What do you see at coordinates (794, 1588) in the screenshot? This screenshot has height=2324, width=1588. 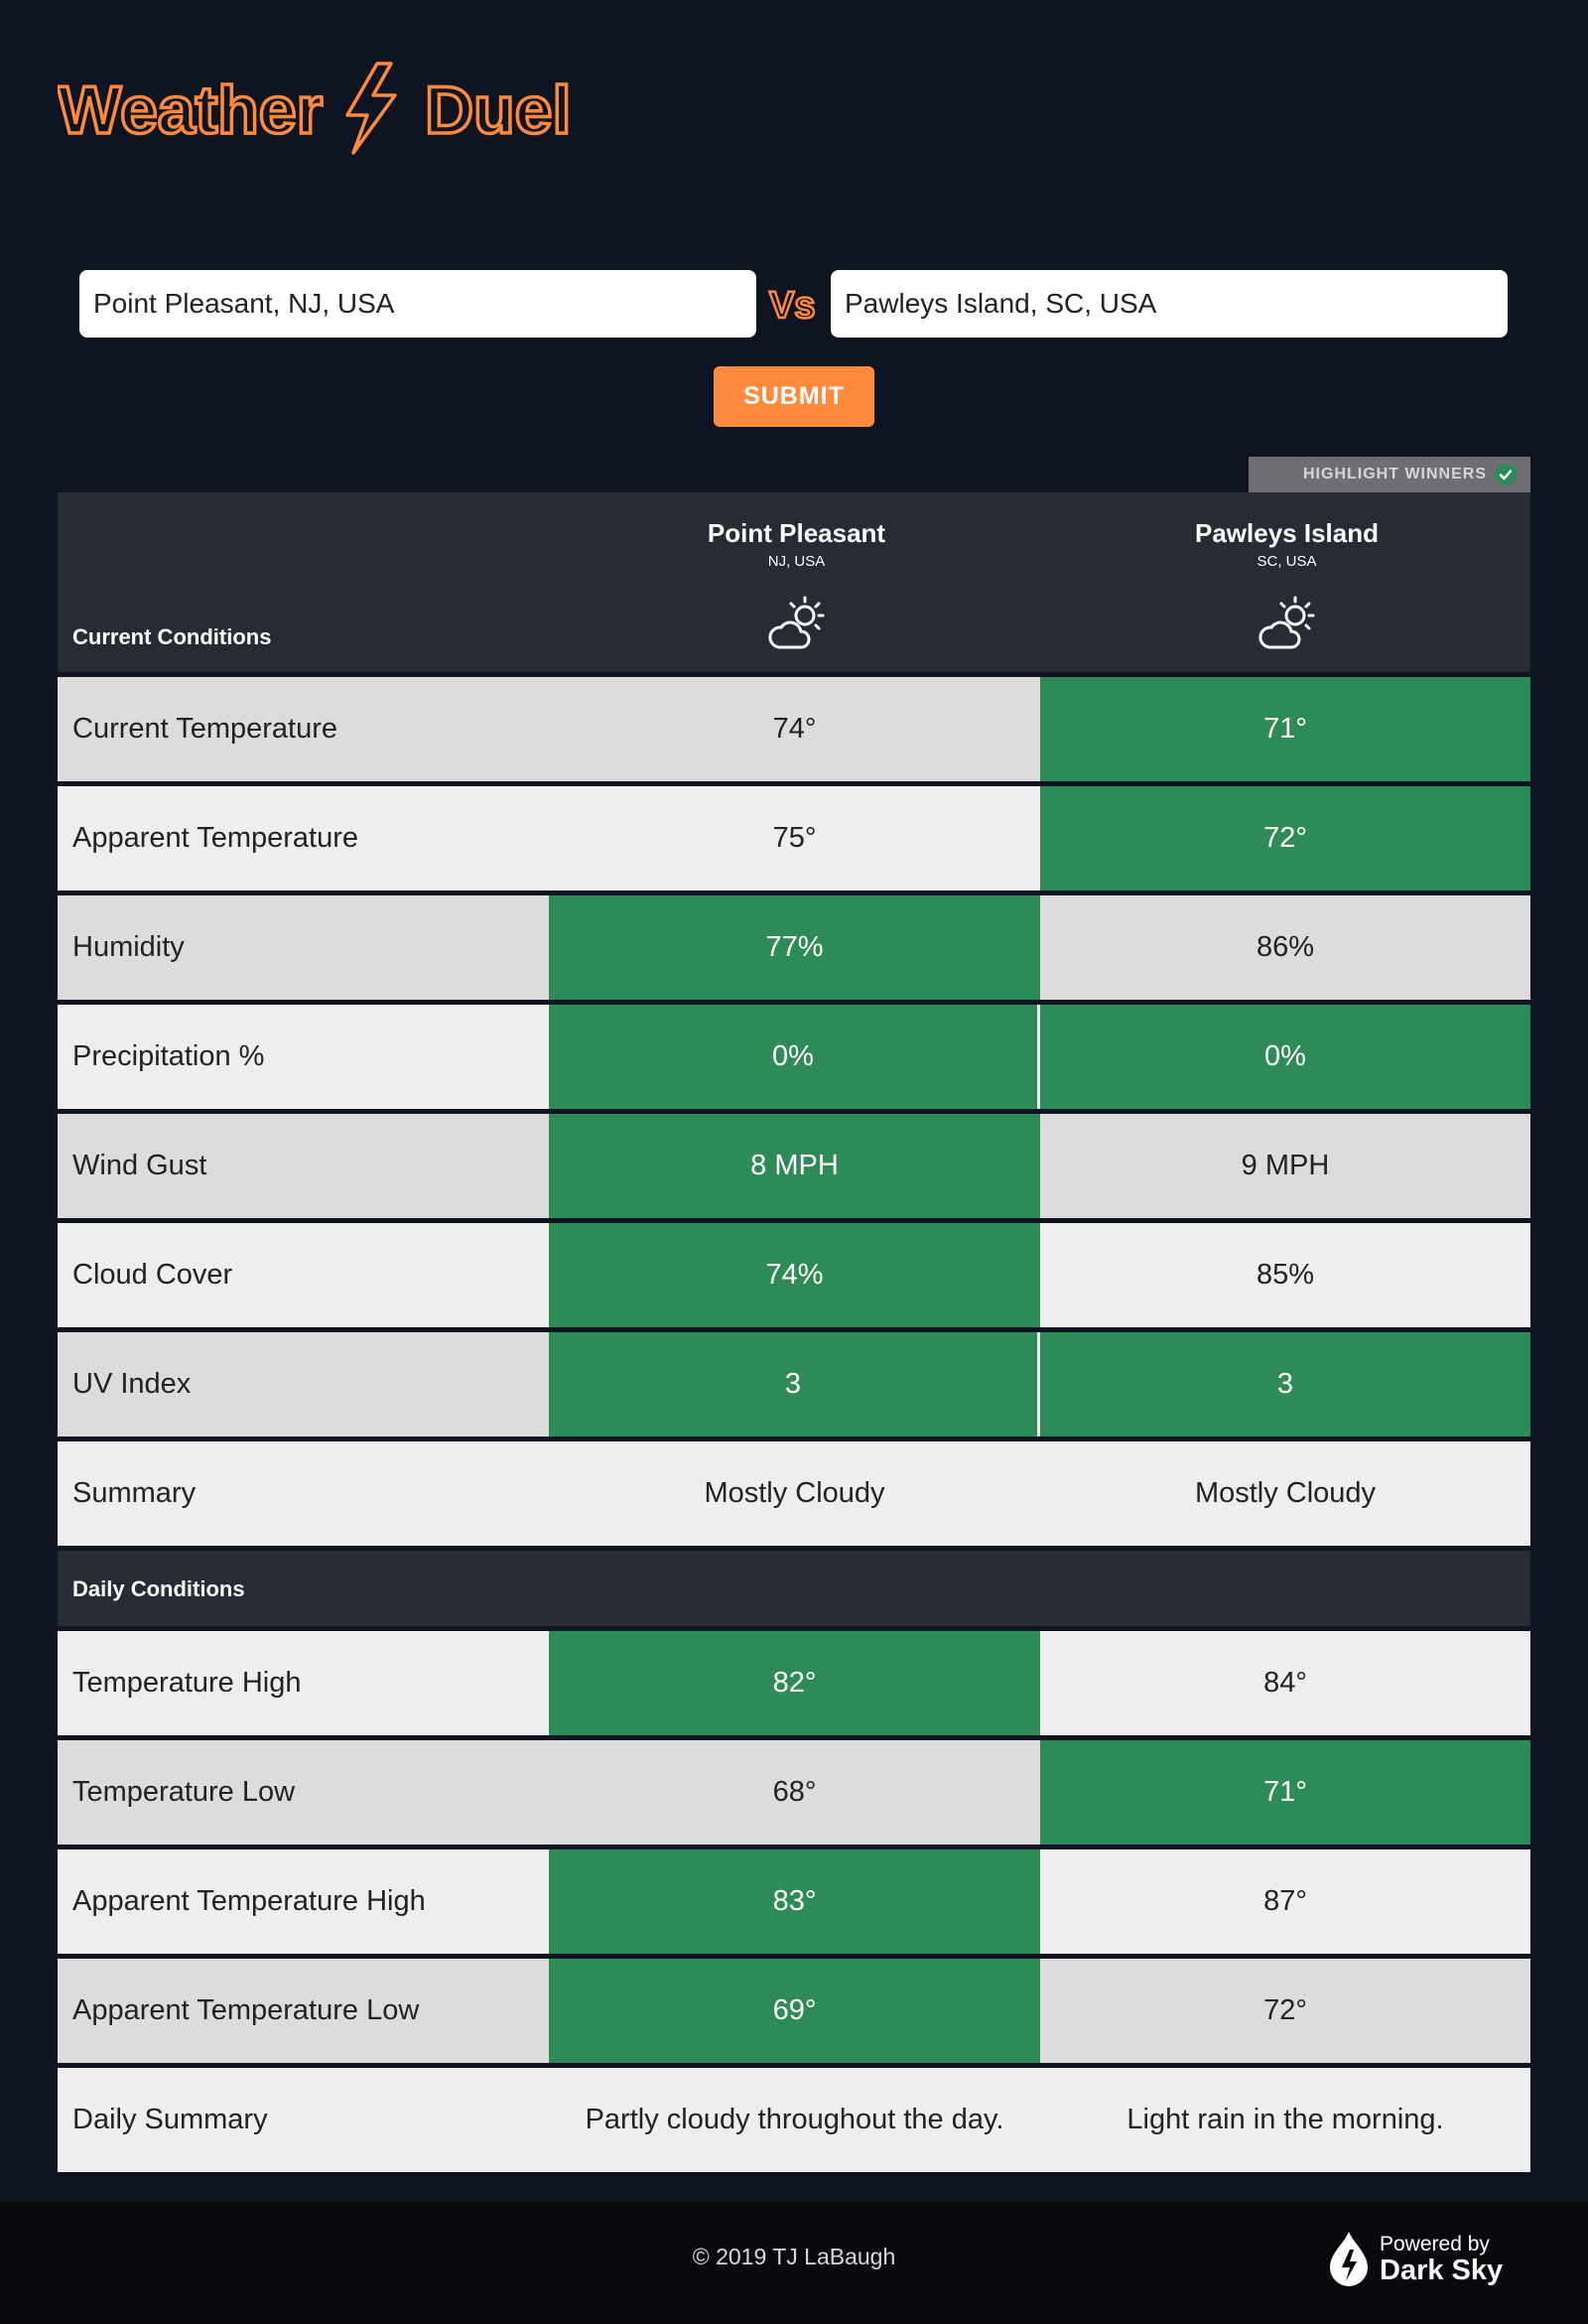 I see `daily-conditions-header: Daily Conditions` at bounding box center [794, 1588].